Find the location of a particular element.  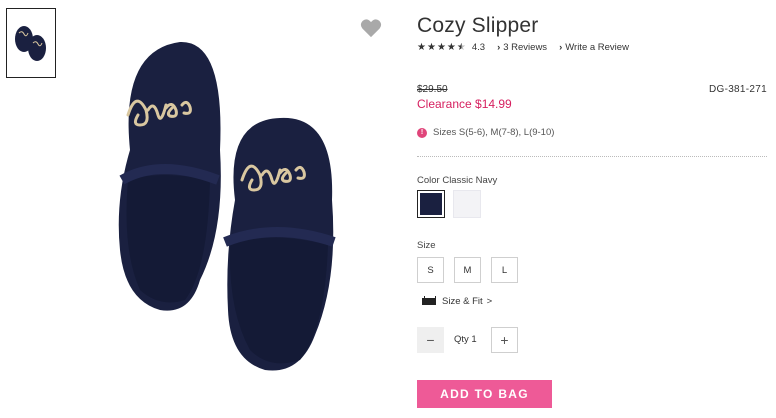

left-slipper is located at coordinates (169, 176).